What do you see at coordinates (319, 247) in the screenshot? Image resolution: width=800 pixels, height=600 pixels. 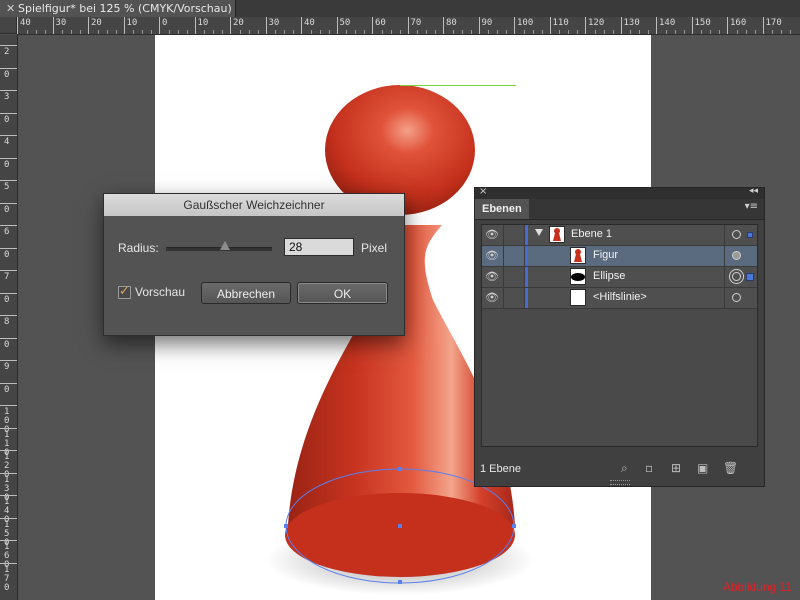 I see `radius-input: 28` at bounding box center [319, 247].